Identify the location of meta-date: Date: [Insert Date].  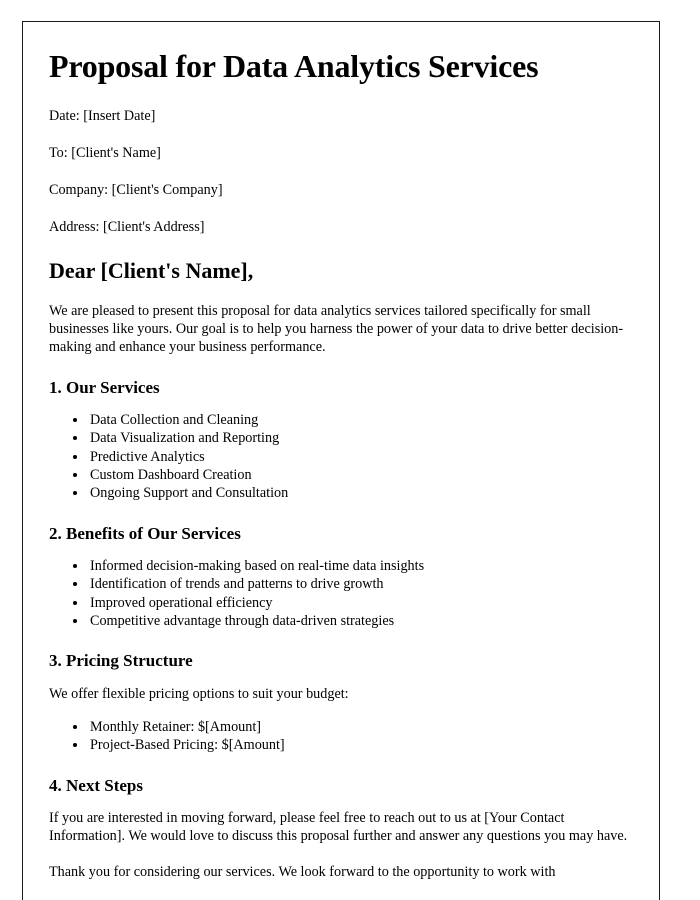
(102, 116).